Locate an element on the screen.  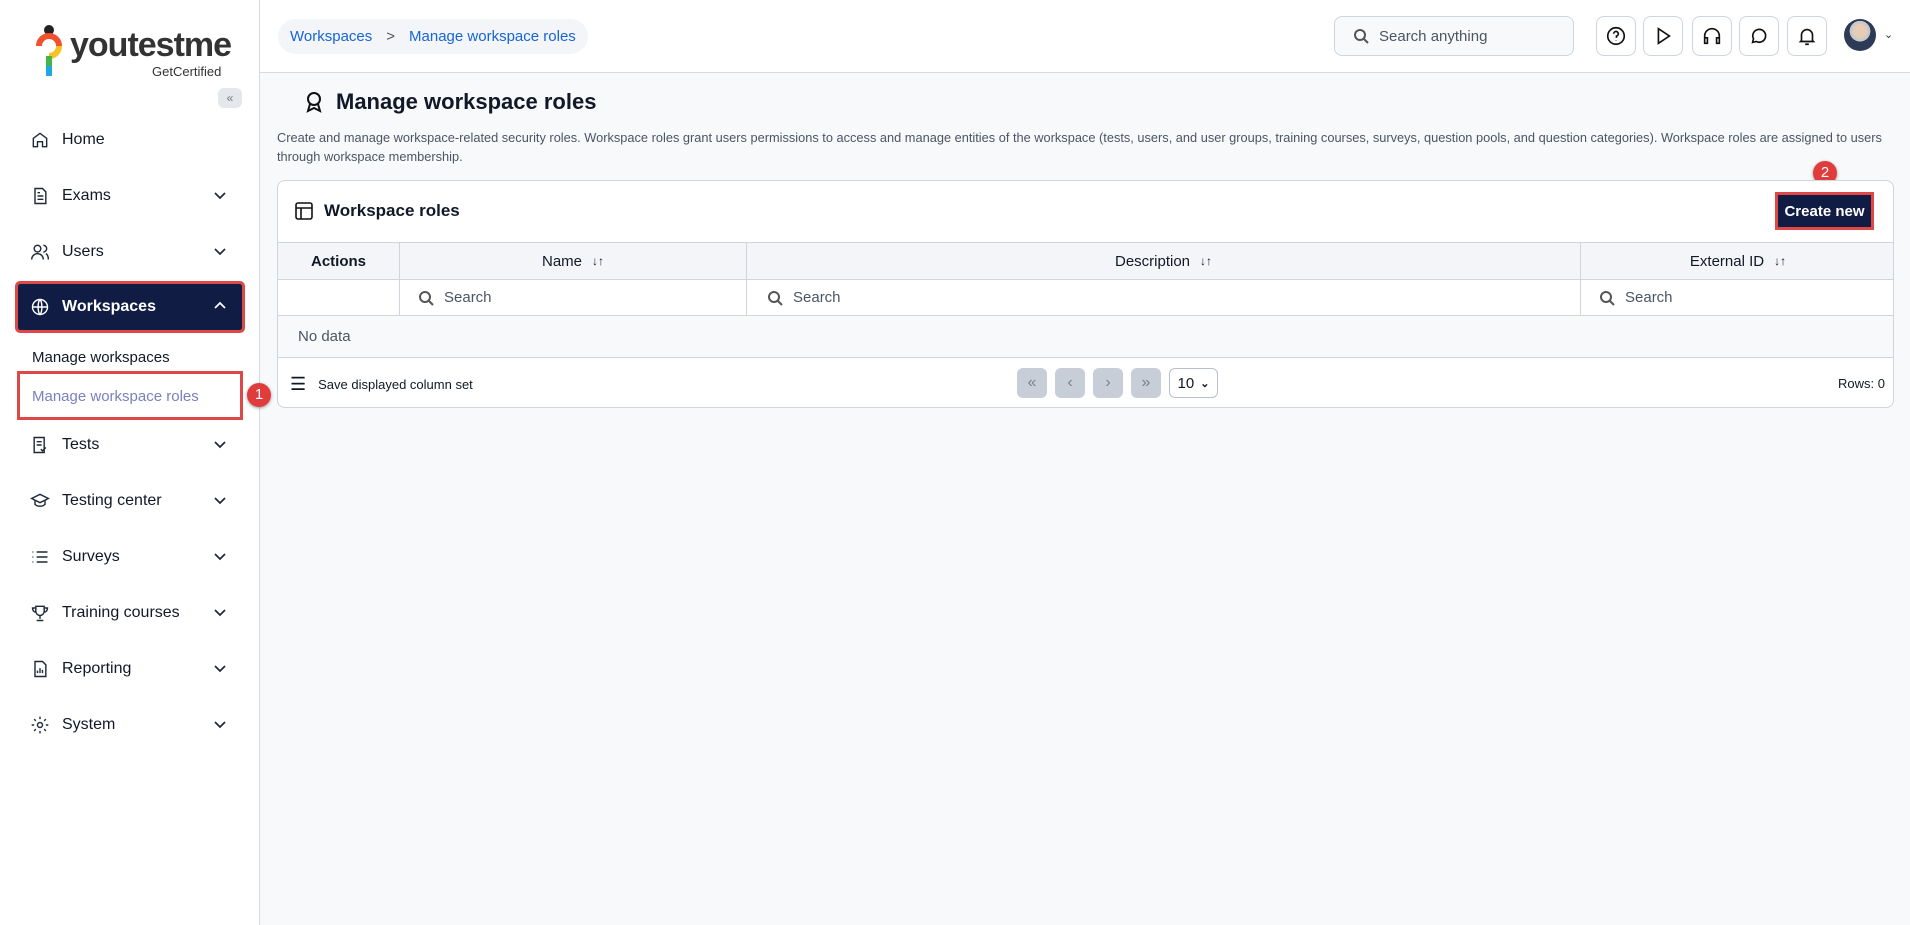
collapse-sidebar-button: « is located at coordinates (230, 98).